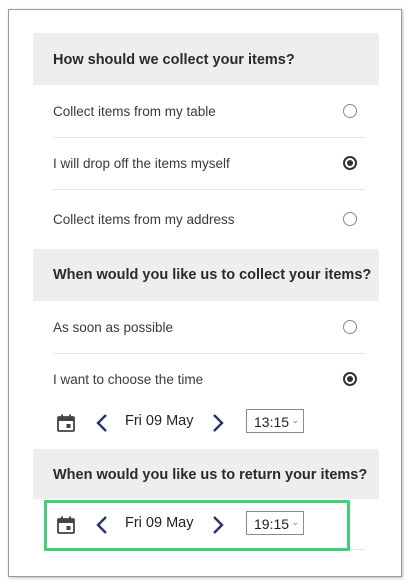 This screenshot has height=583, width=411. What do you see at coordinates (141, 163) in the screenshot?
I see `option-label: I will drop off the items myself` at bounding box center [141, 163].